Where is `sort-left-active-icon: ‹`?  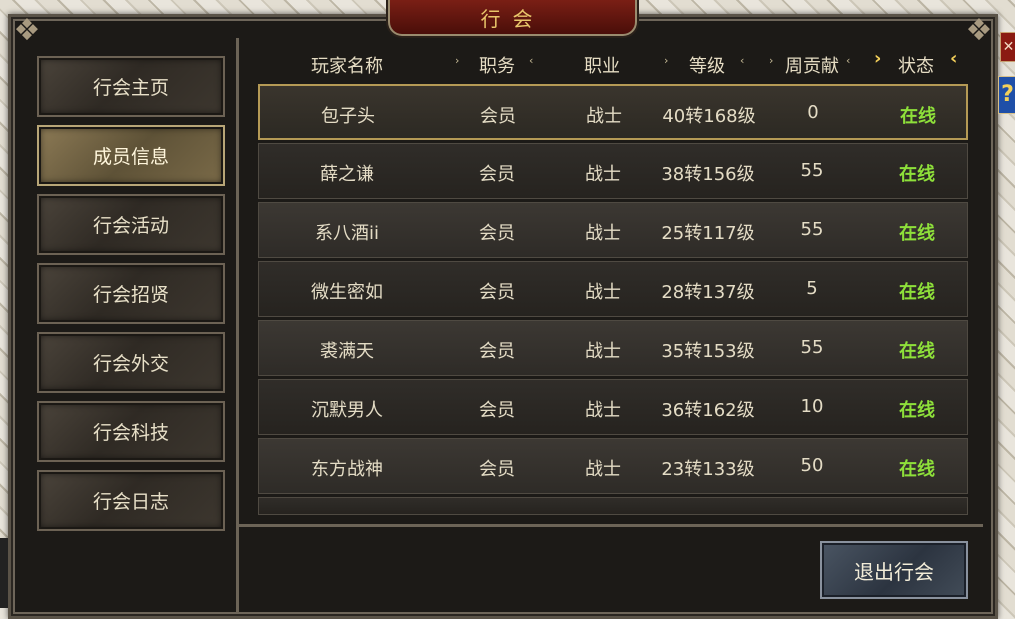 sort-left-active-icon: ‹ is located at coordinates (953, 58).